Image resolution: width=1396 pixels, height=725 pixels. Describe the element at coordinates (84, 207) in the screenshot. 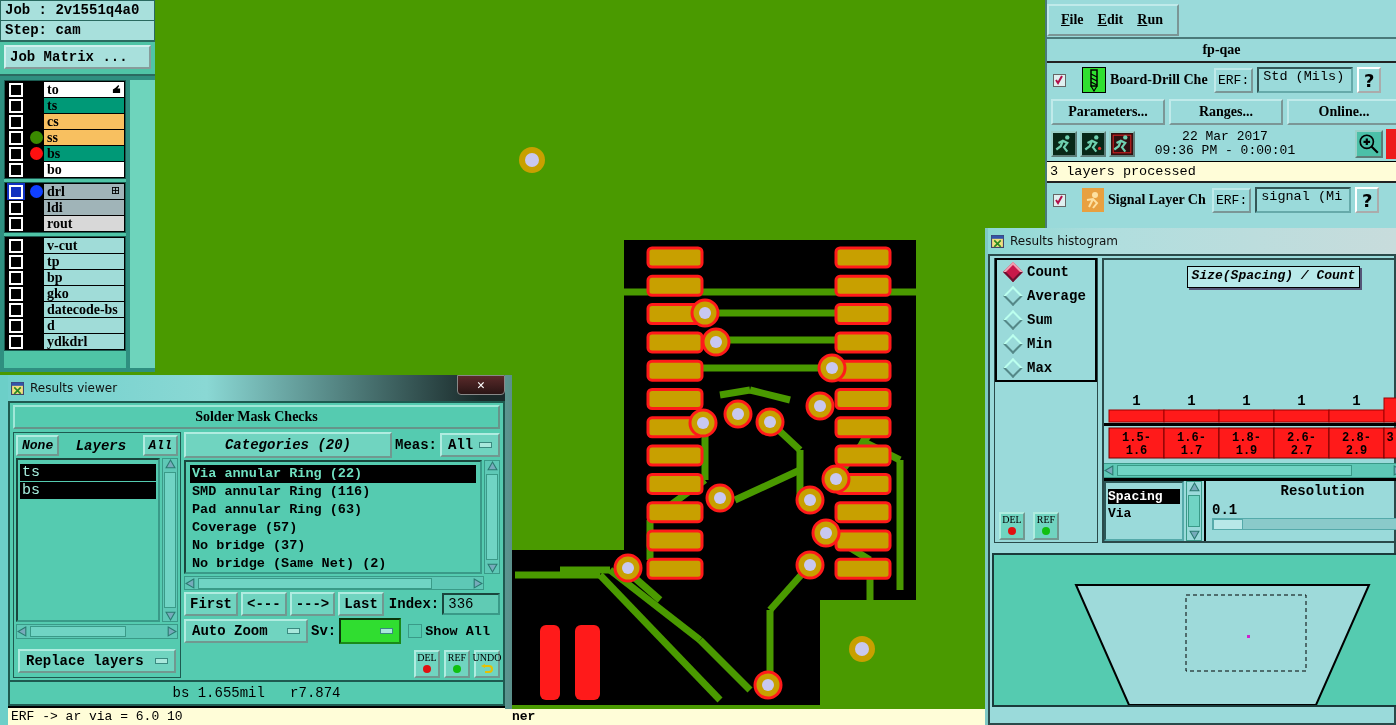

I see `layer-name: ldi` at that location.